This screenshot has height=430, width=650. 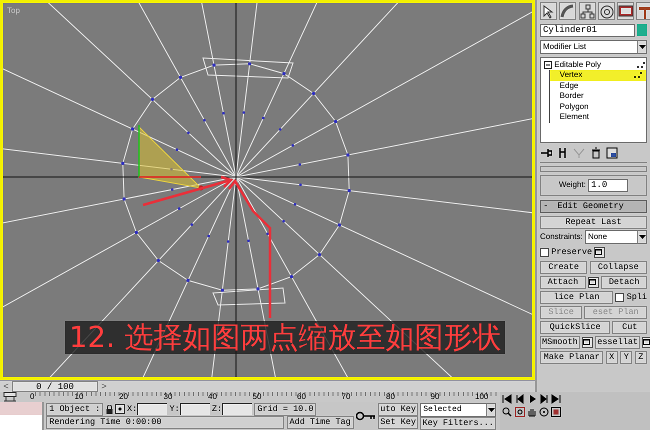 What do you see at coordinates (124, 397) in the screenshot?
I see `tick-label: 20` at bounding box center [124, 397].